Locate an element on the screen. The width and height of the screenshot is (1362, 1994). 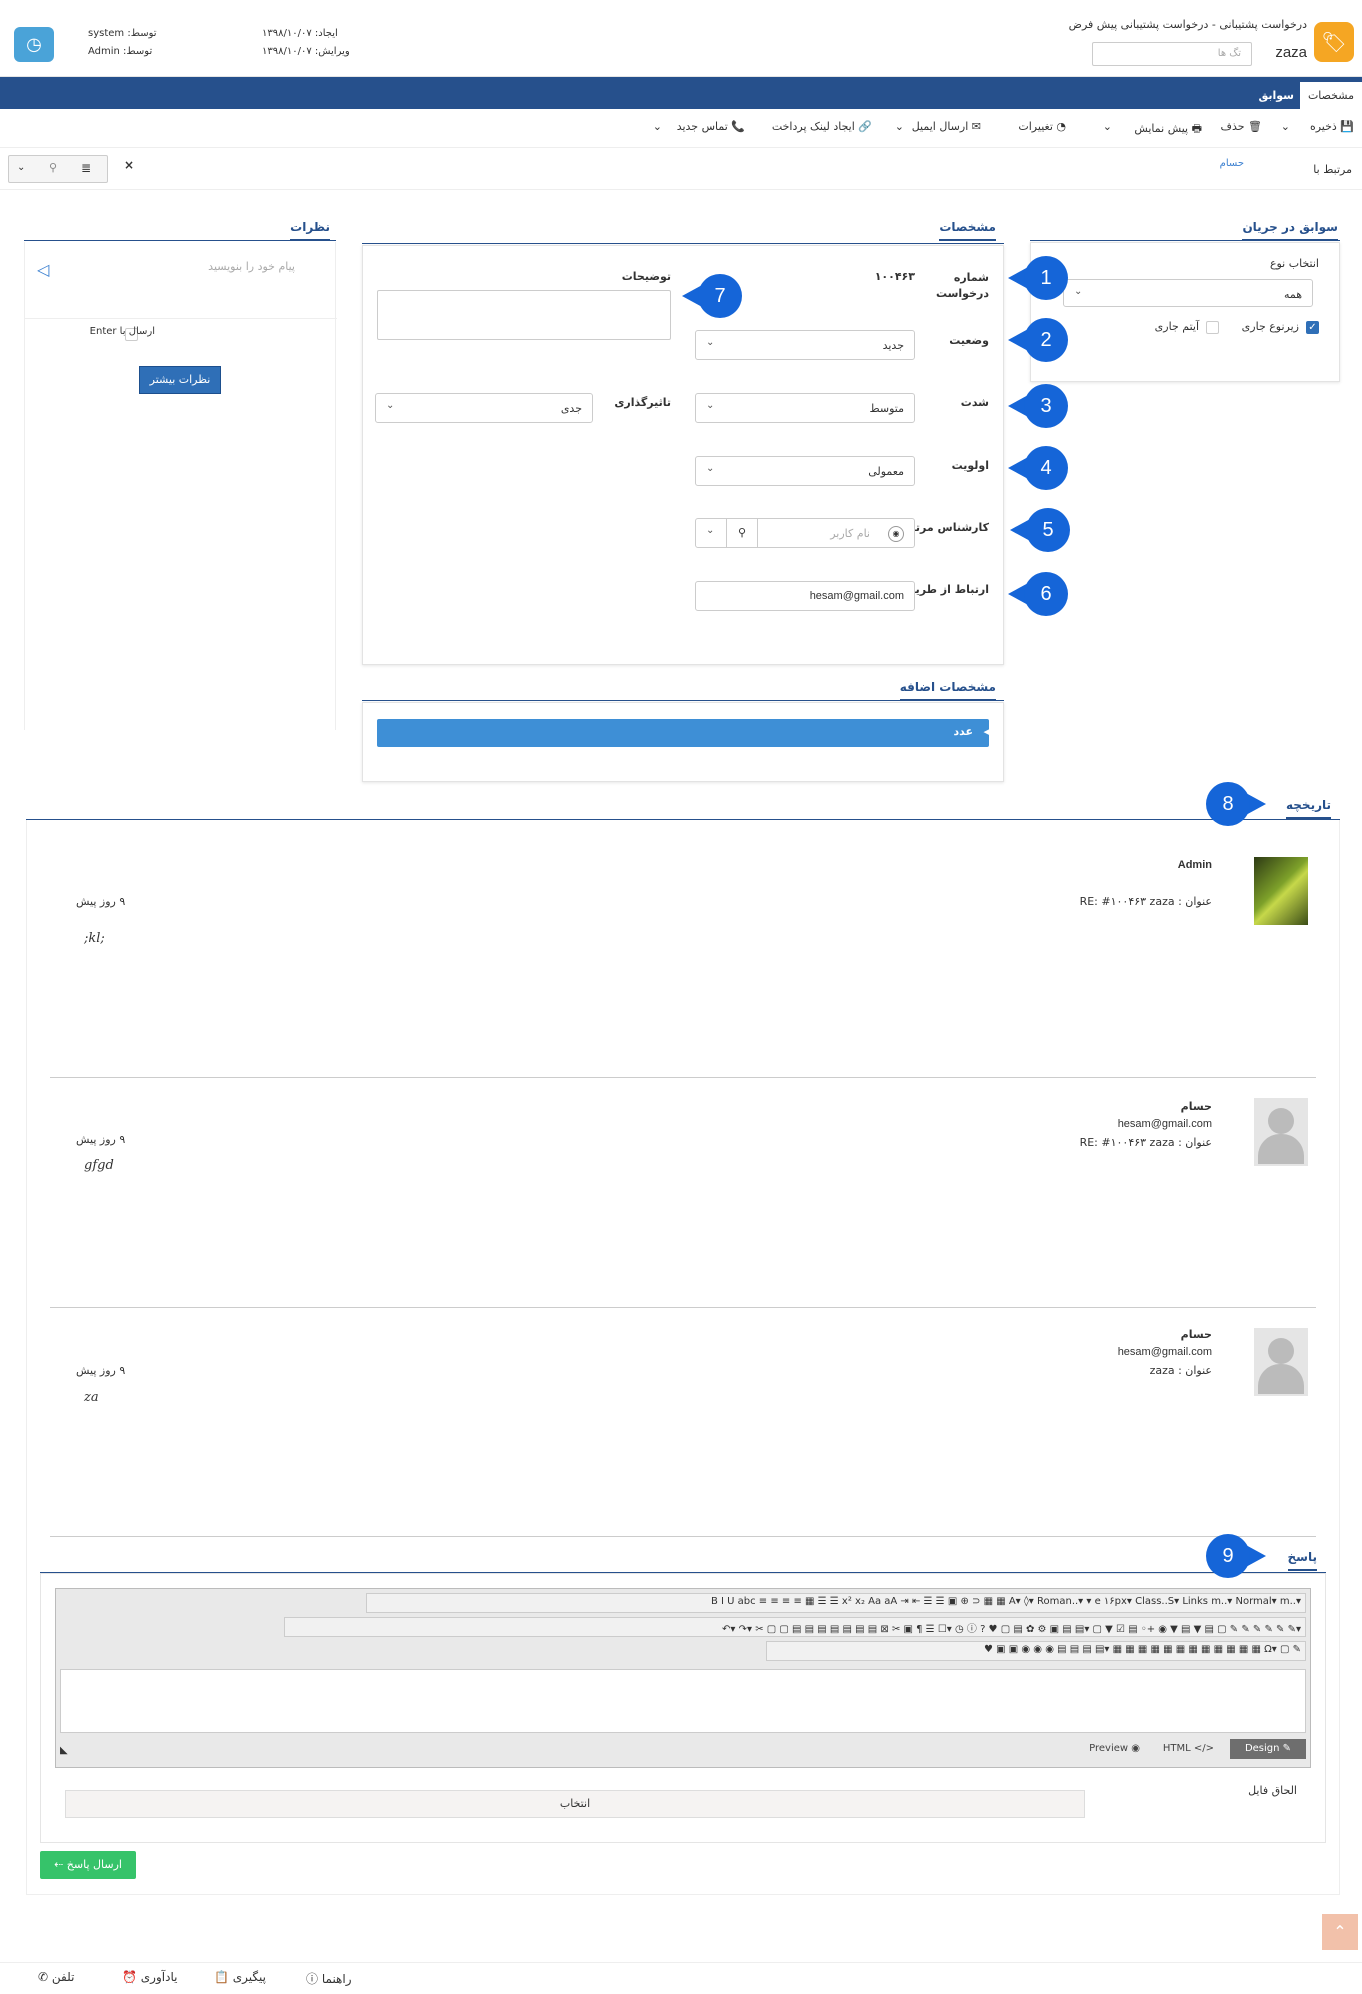
avatar-head is located at coordinates (1281, 1121).